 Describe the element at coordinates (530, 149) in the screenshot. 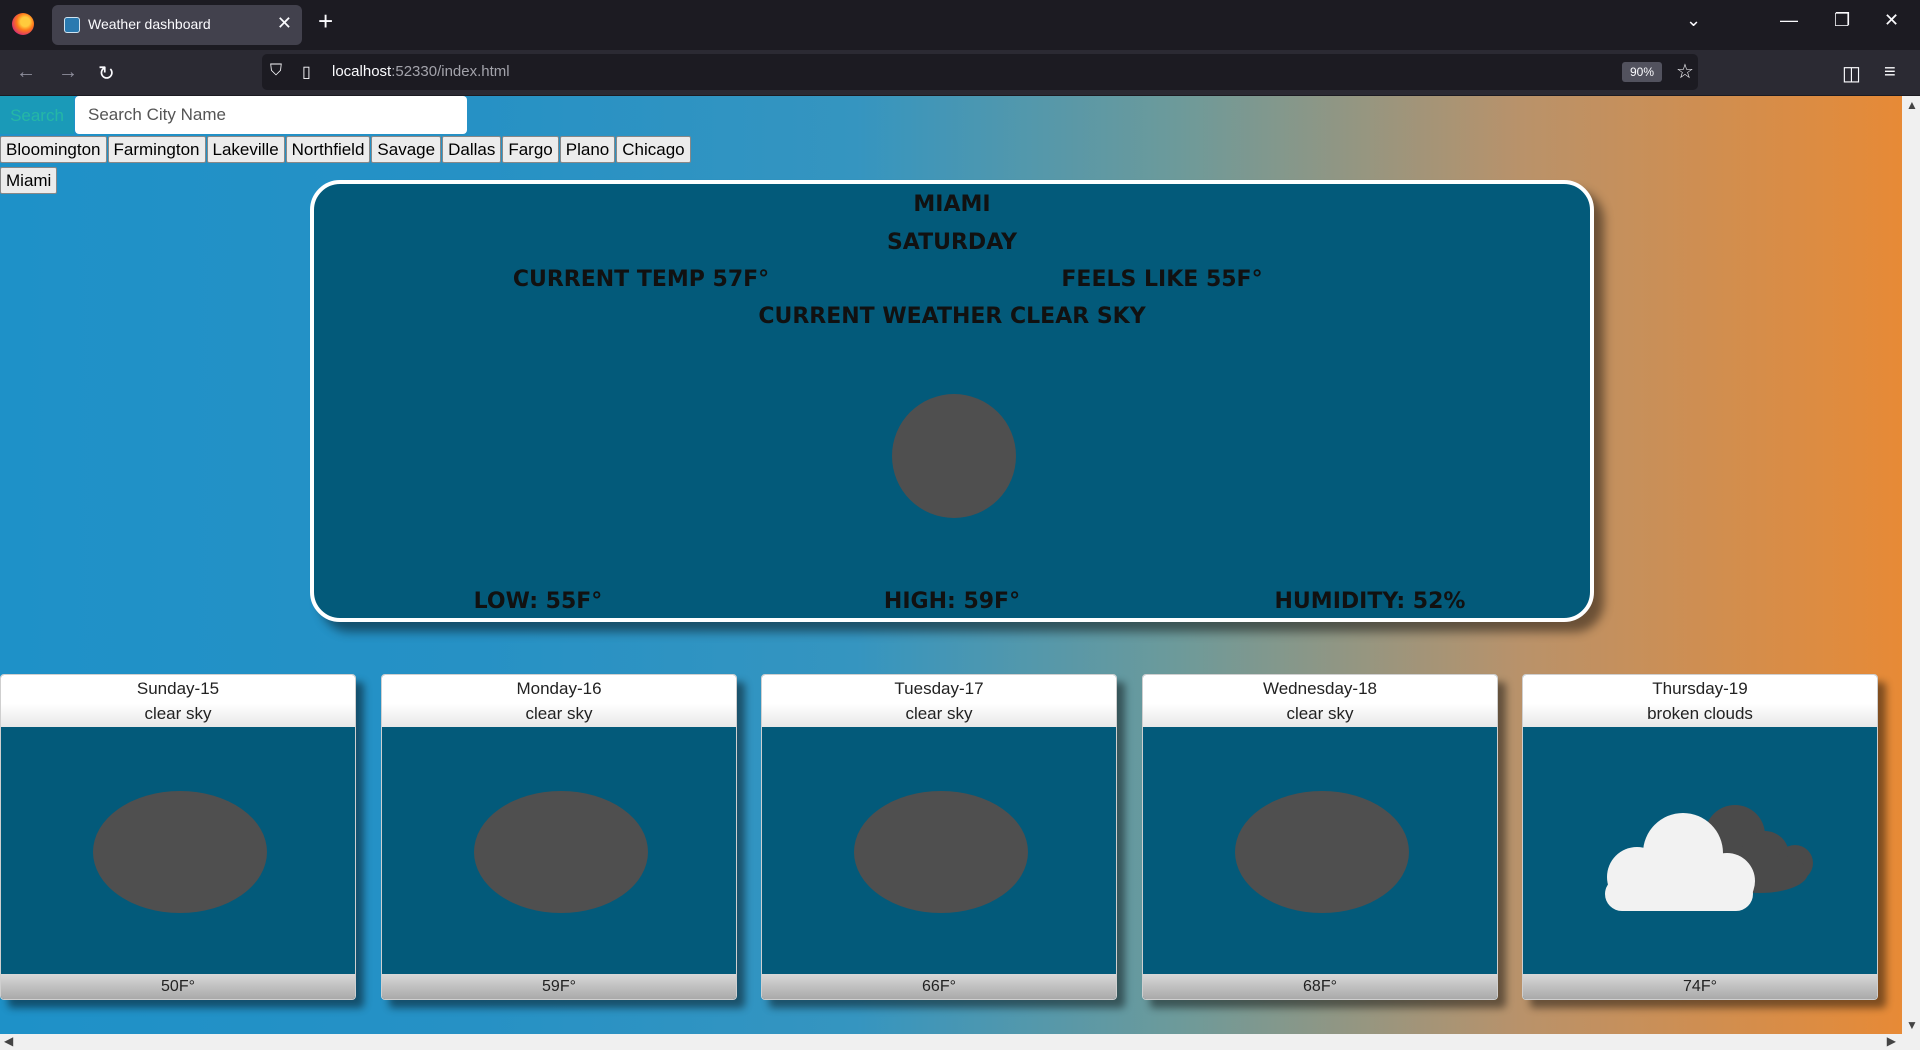

I see `city-button-fargo: Fargo` at that location.